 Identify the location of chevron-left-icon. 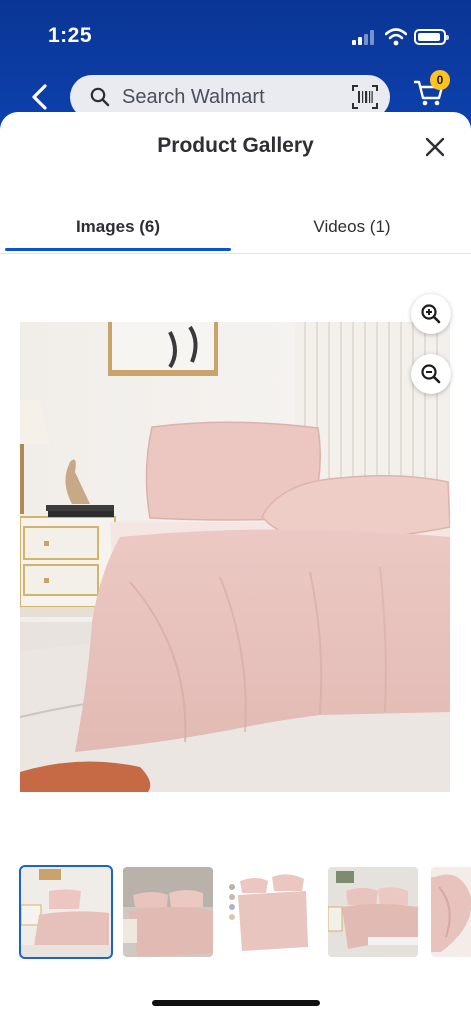
(40, 97).